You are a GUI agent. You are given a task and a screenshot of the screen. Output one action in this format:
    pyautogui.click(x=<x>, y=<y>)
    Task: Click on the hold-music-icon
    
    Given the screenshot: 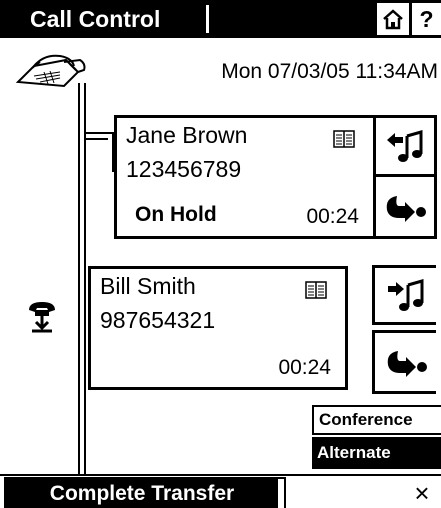 What is the action you would take?
    pyautogui.click(x=405, y=295)
    